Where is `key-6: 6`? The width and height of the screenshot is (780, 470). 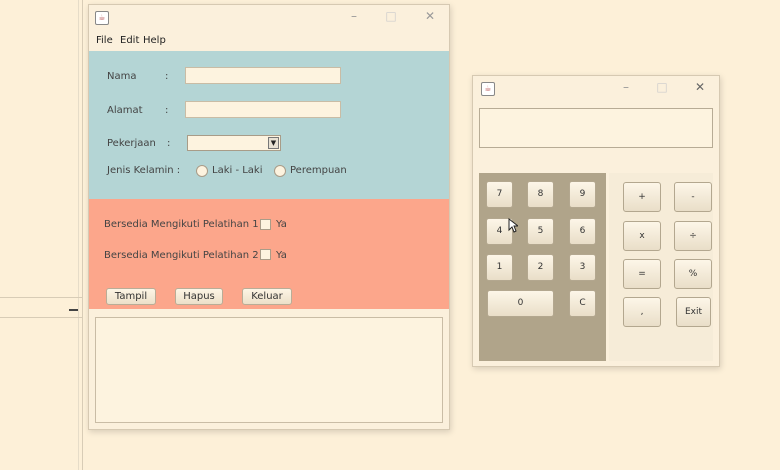 key-6: 6 is located at coordinates (582, 231).